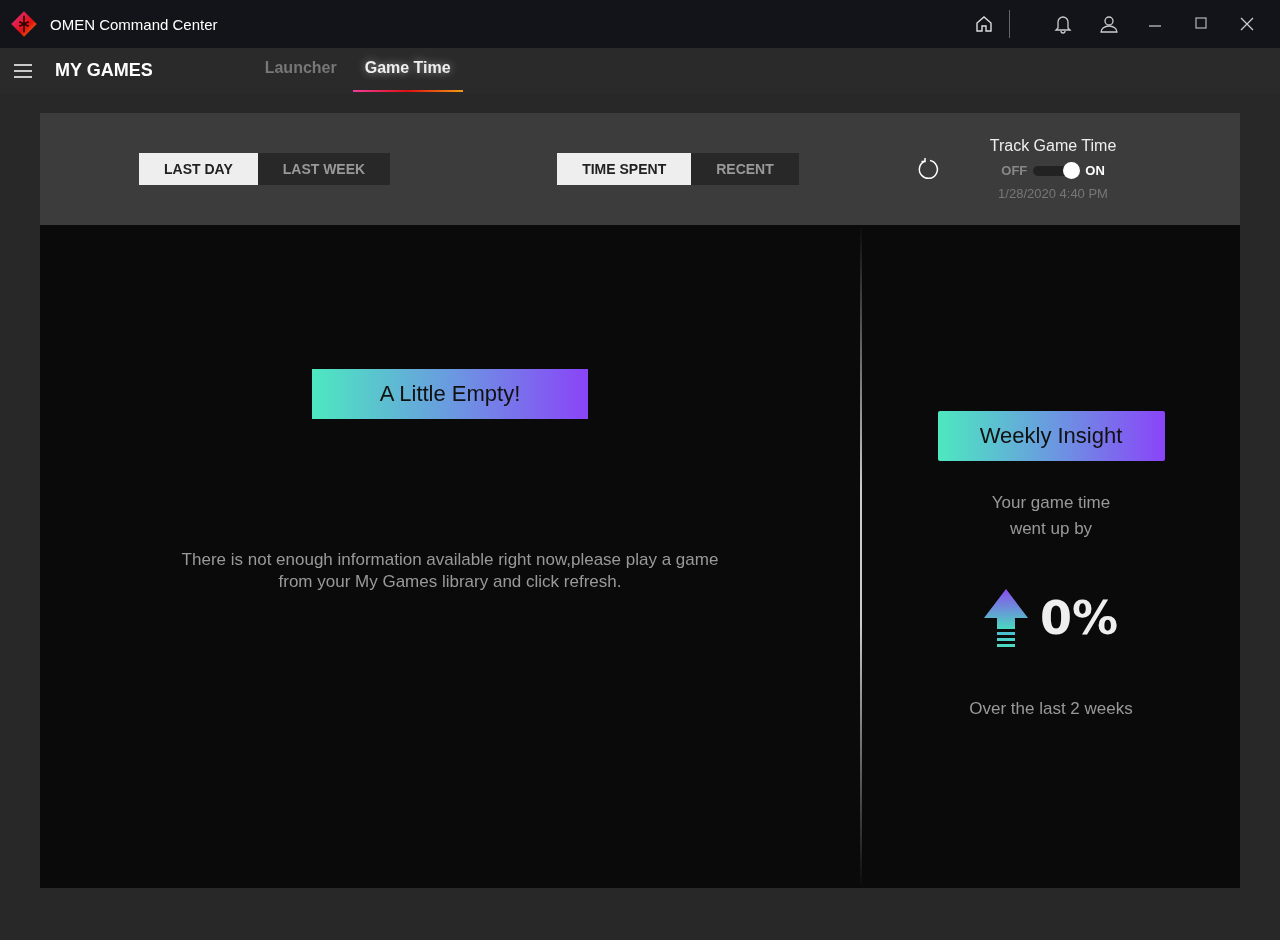 The image size is (1280, 940). I want to click on insight-period: Over the last 2 weeks, so click(1051, 709).